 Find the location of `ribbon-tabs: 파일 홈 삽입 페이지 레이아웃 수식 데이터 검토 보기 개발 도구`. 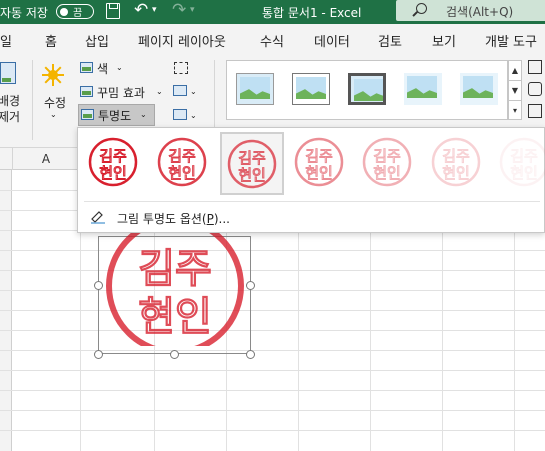

ribbon-tabs: 파일 홈 삽입 페이지 레이아웃 수식 데이터 검토 보기 개발 도구 is located at coordinates (272, 39).